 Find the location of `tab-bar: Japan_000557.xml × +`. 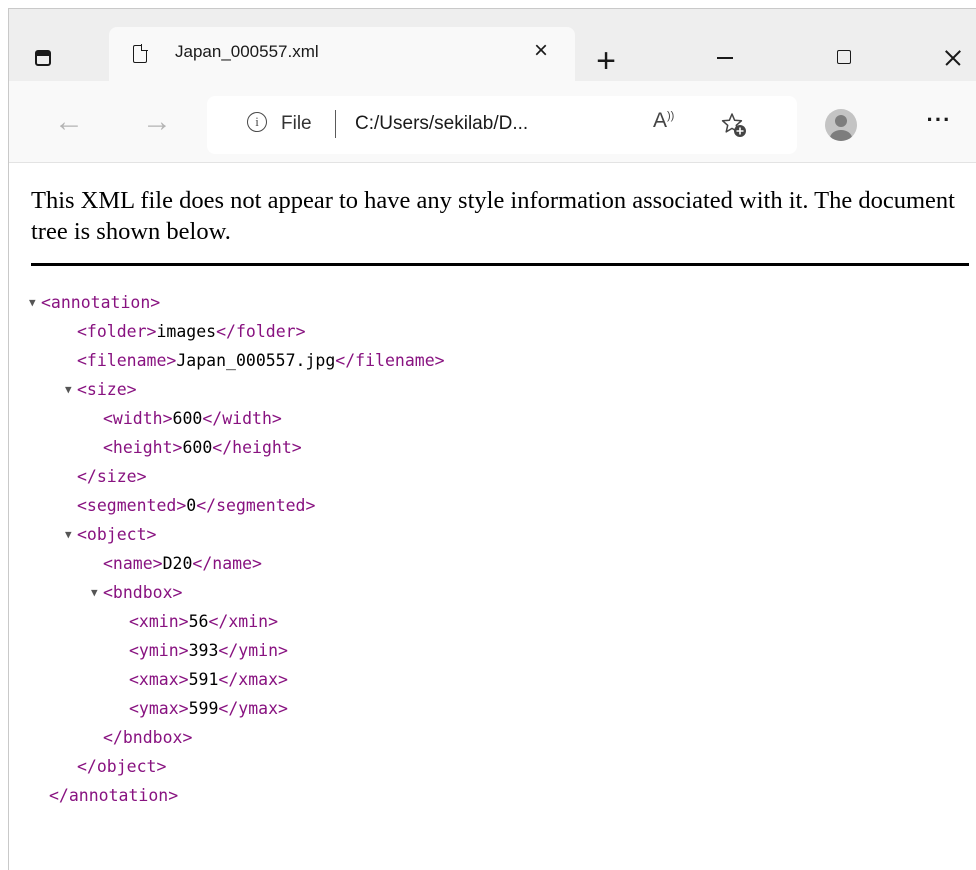

tab-bar: Japan_000557.xml × + is located at coordinates (492, 45).